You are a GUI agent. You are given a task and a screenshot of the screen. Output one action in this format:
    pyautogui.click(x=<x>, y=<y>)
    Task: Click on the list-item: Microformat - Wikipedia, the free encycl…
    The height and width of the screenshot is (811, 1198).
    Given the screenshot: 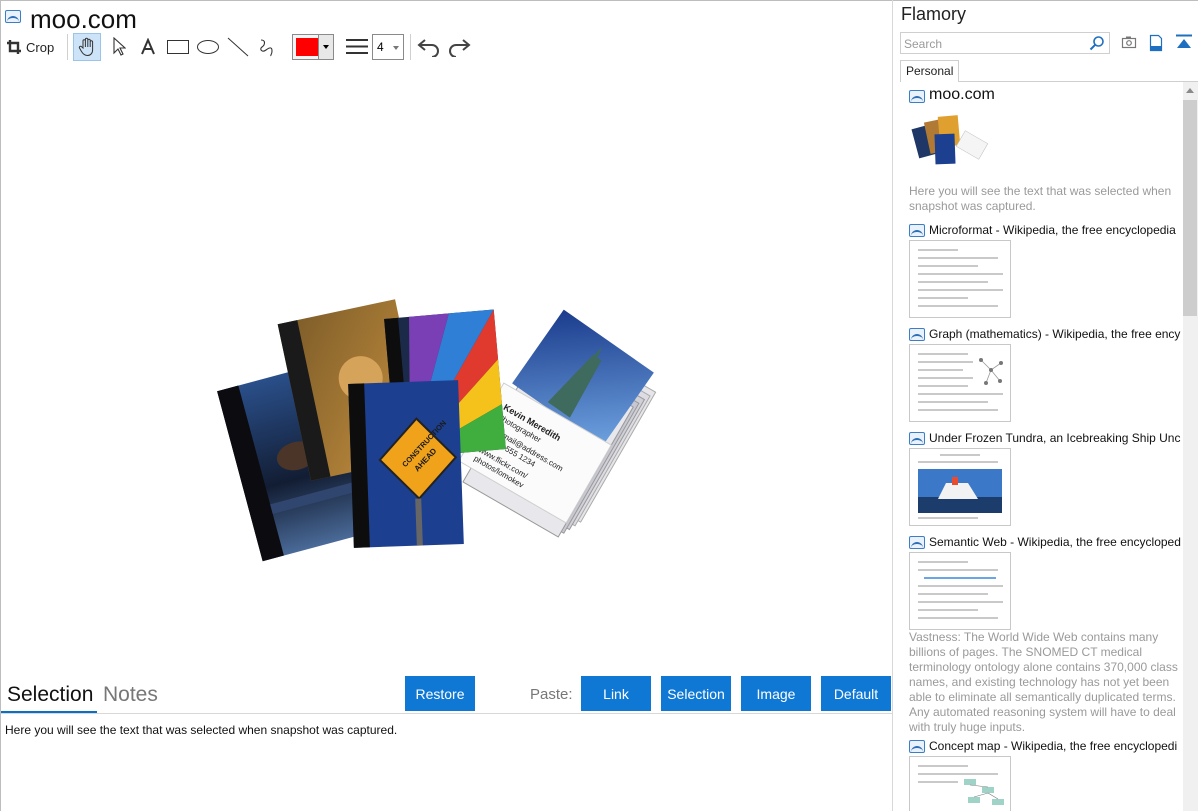 What is the action you would take?
    pyautogui.click(x=1045, y=272)
    